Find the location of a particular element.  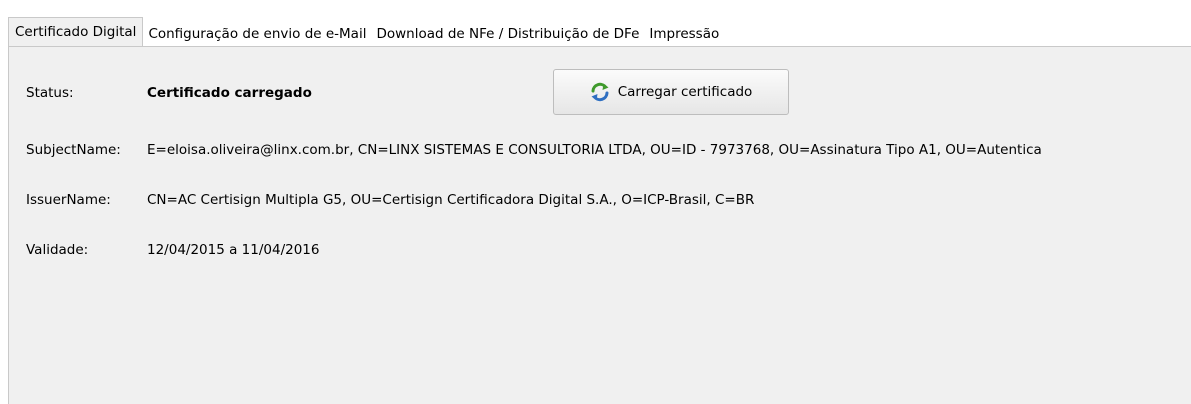

subject-name-label: SubjectName: is located at coordinates (73, 150).